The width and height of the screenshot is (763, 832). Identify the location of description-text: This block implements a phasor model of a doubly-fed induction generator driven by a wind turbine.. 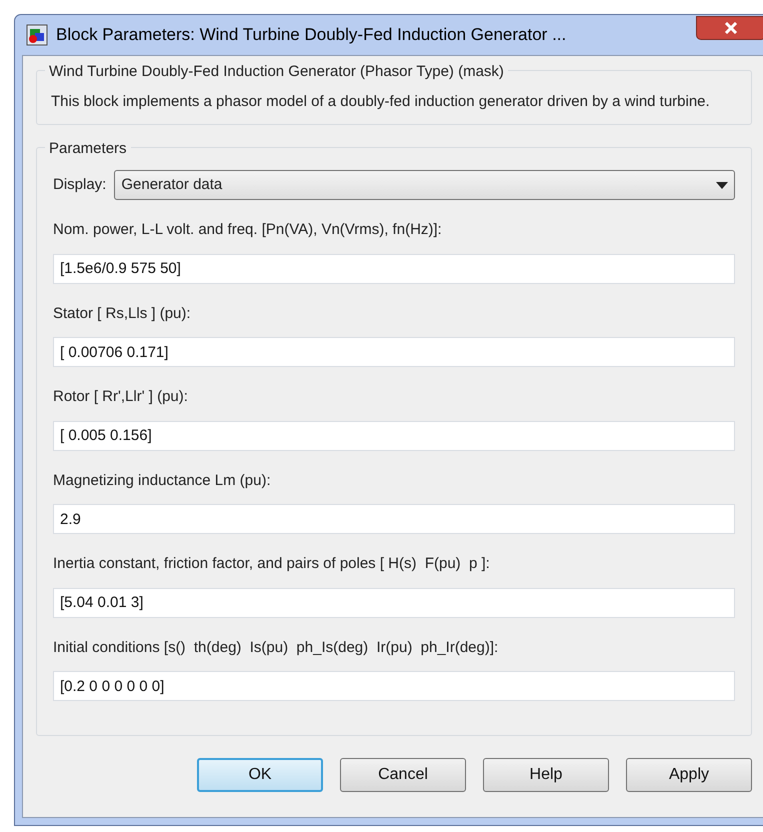
(381, 102).